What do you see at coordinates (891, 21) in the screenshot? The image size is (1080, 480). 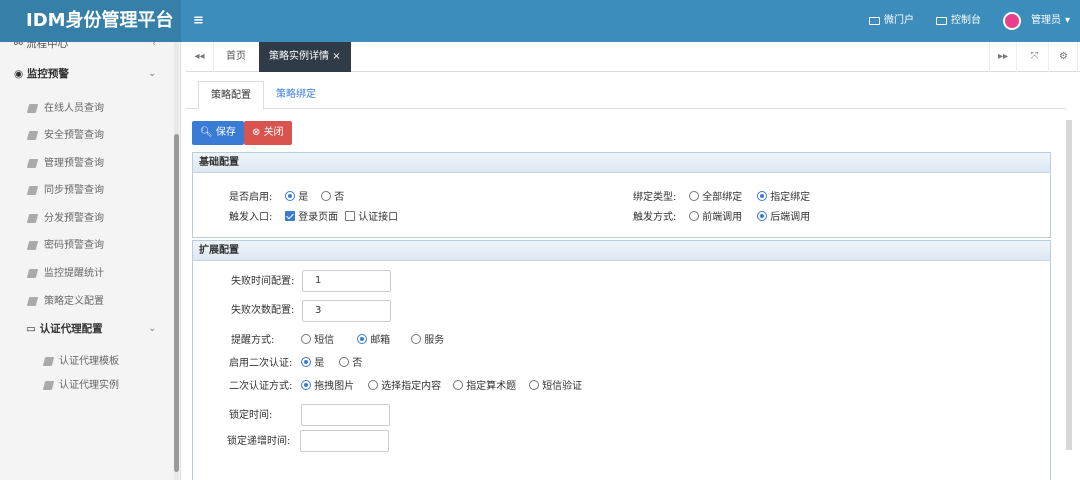 I see `micro-portal-link: 微门户` at bounding box center [891, 21].